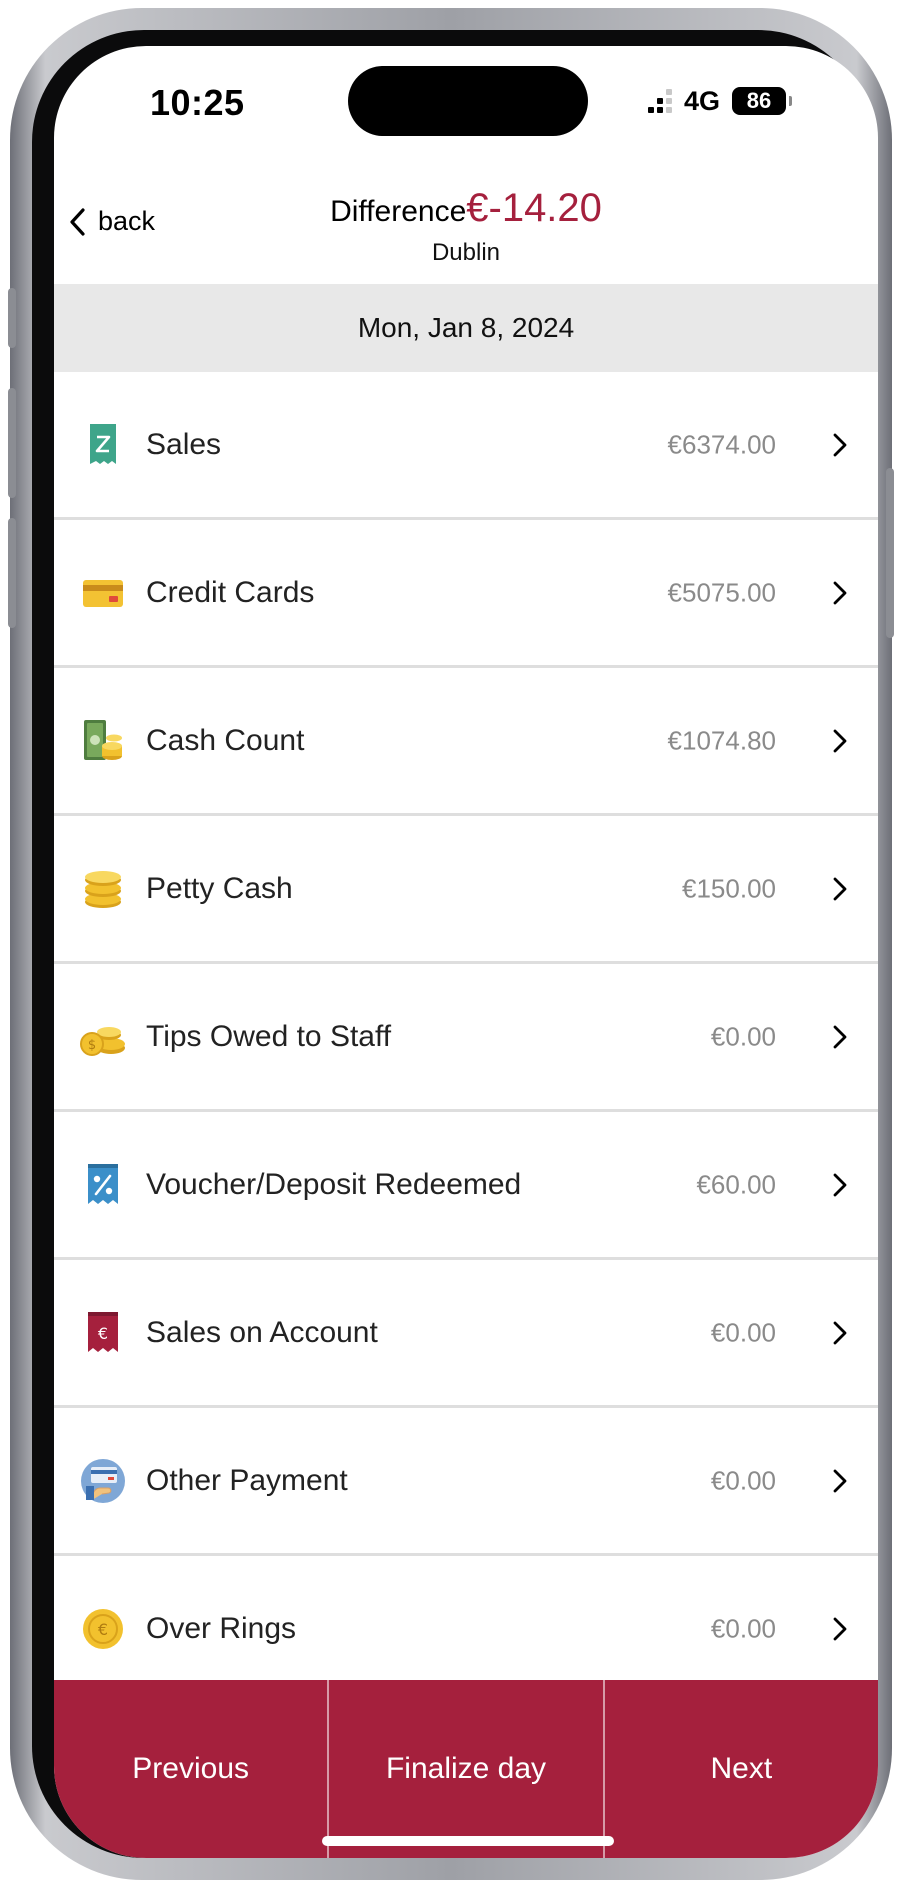 The width and height of the screenshot is (912, 1890). What do you see at coordinates (466, 890) in the screenshot?
I see `row-petty-cash: Petty Cash €150.00` at bounding box center [466, 890].